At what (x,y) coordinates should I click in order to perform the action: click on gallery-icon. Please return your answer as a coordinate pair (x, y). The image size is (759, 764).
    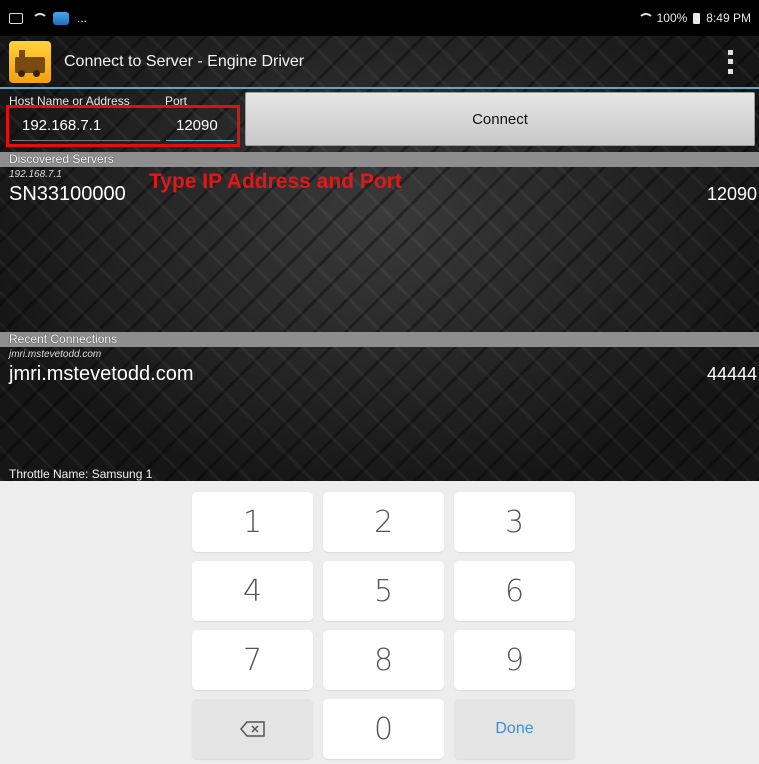
    Looking at the image, I should click on (16, 18).